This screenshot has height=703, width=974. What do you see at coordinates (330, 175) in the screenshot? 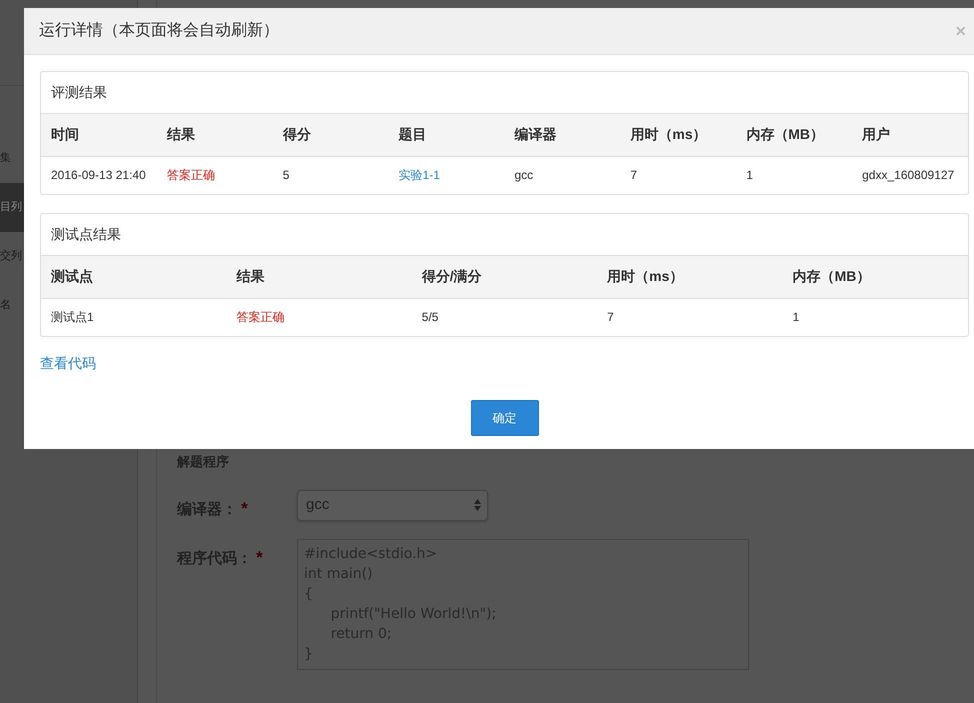
I see `table-cell: 5` at bounding box center [330, 175].